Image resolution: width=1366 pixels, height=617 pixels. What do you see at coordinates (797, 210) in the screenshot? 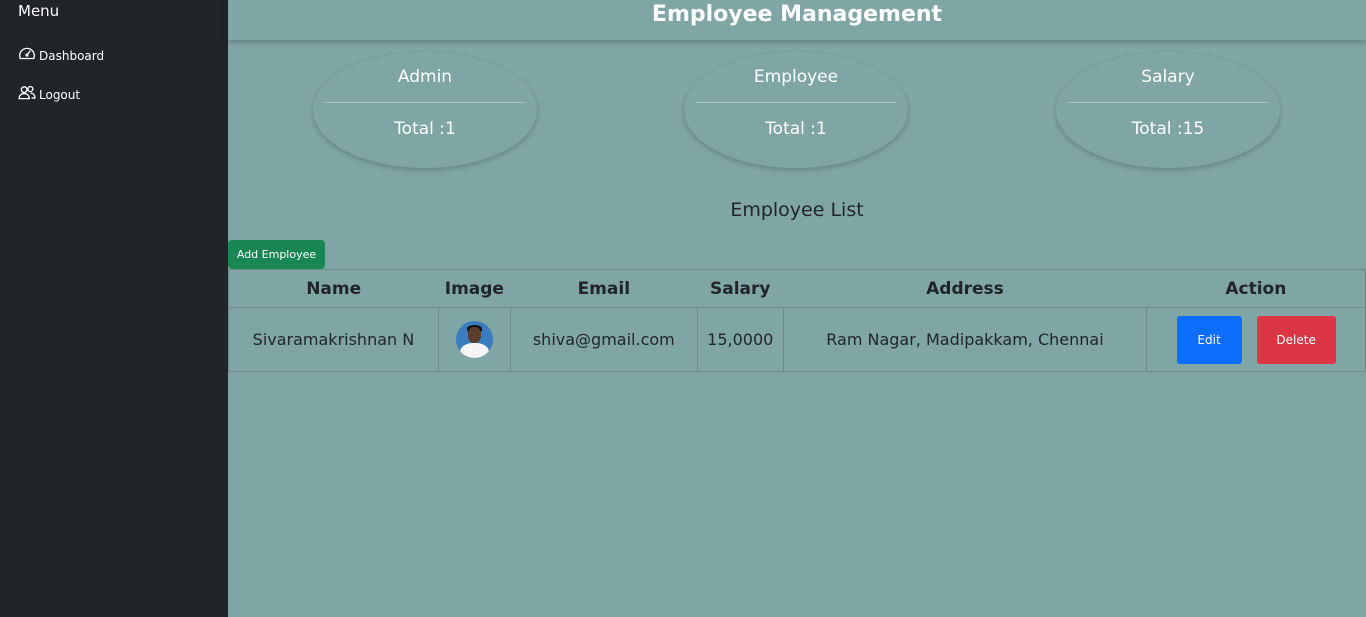
I see `employee-list-title: Employee List` at bounding box center [797, 210].